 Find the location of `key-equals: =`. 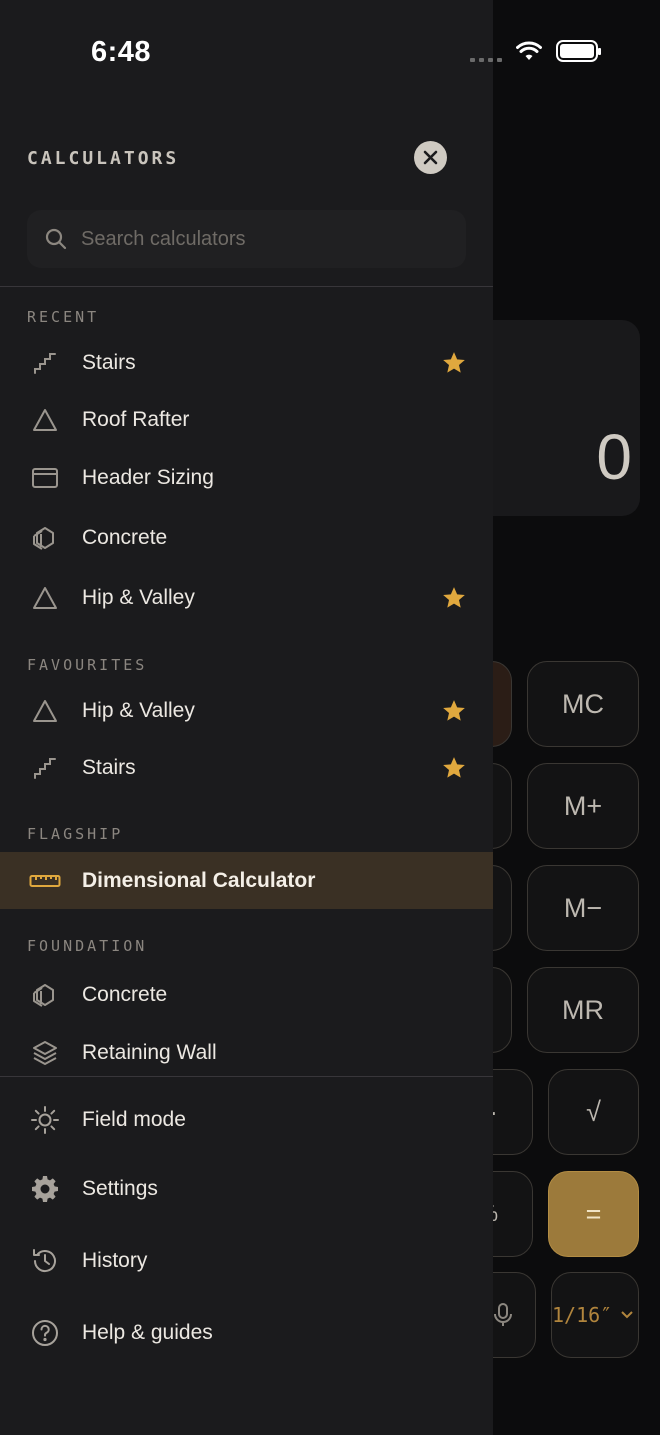

key-equals: = is located at coordinates (593, 1214).